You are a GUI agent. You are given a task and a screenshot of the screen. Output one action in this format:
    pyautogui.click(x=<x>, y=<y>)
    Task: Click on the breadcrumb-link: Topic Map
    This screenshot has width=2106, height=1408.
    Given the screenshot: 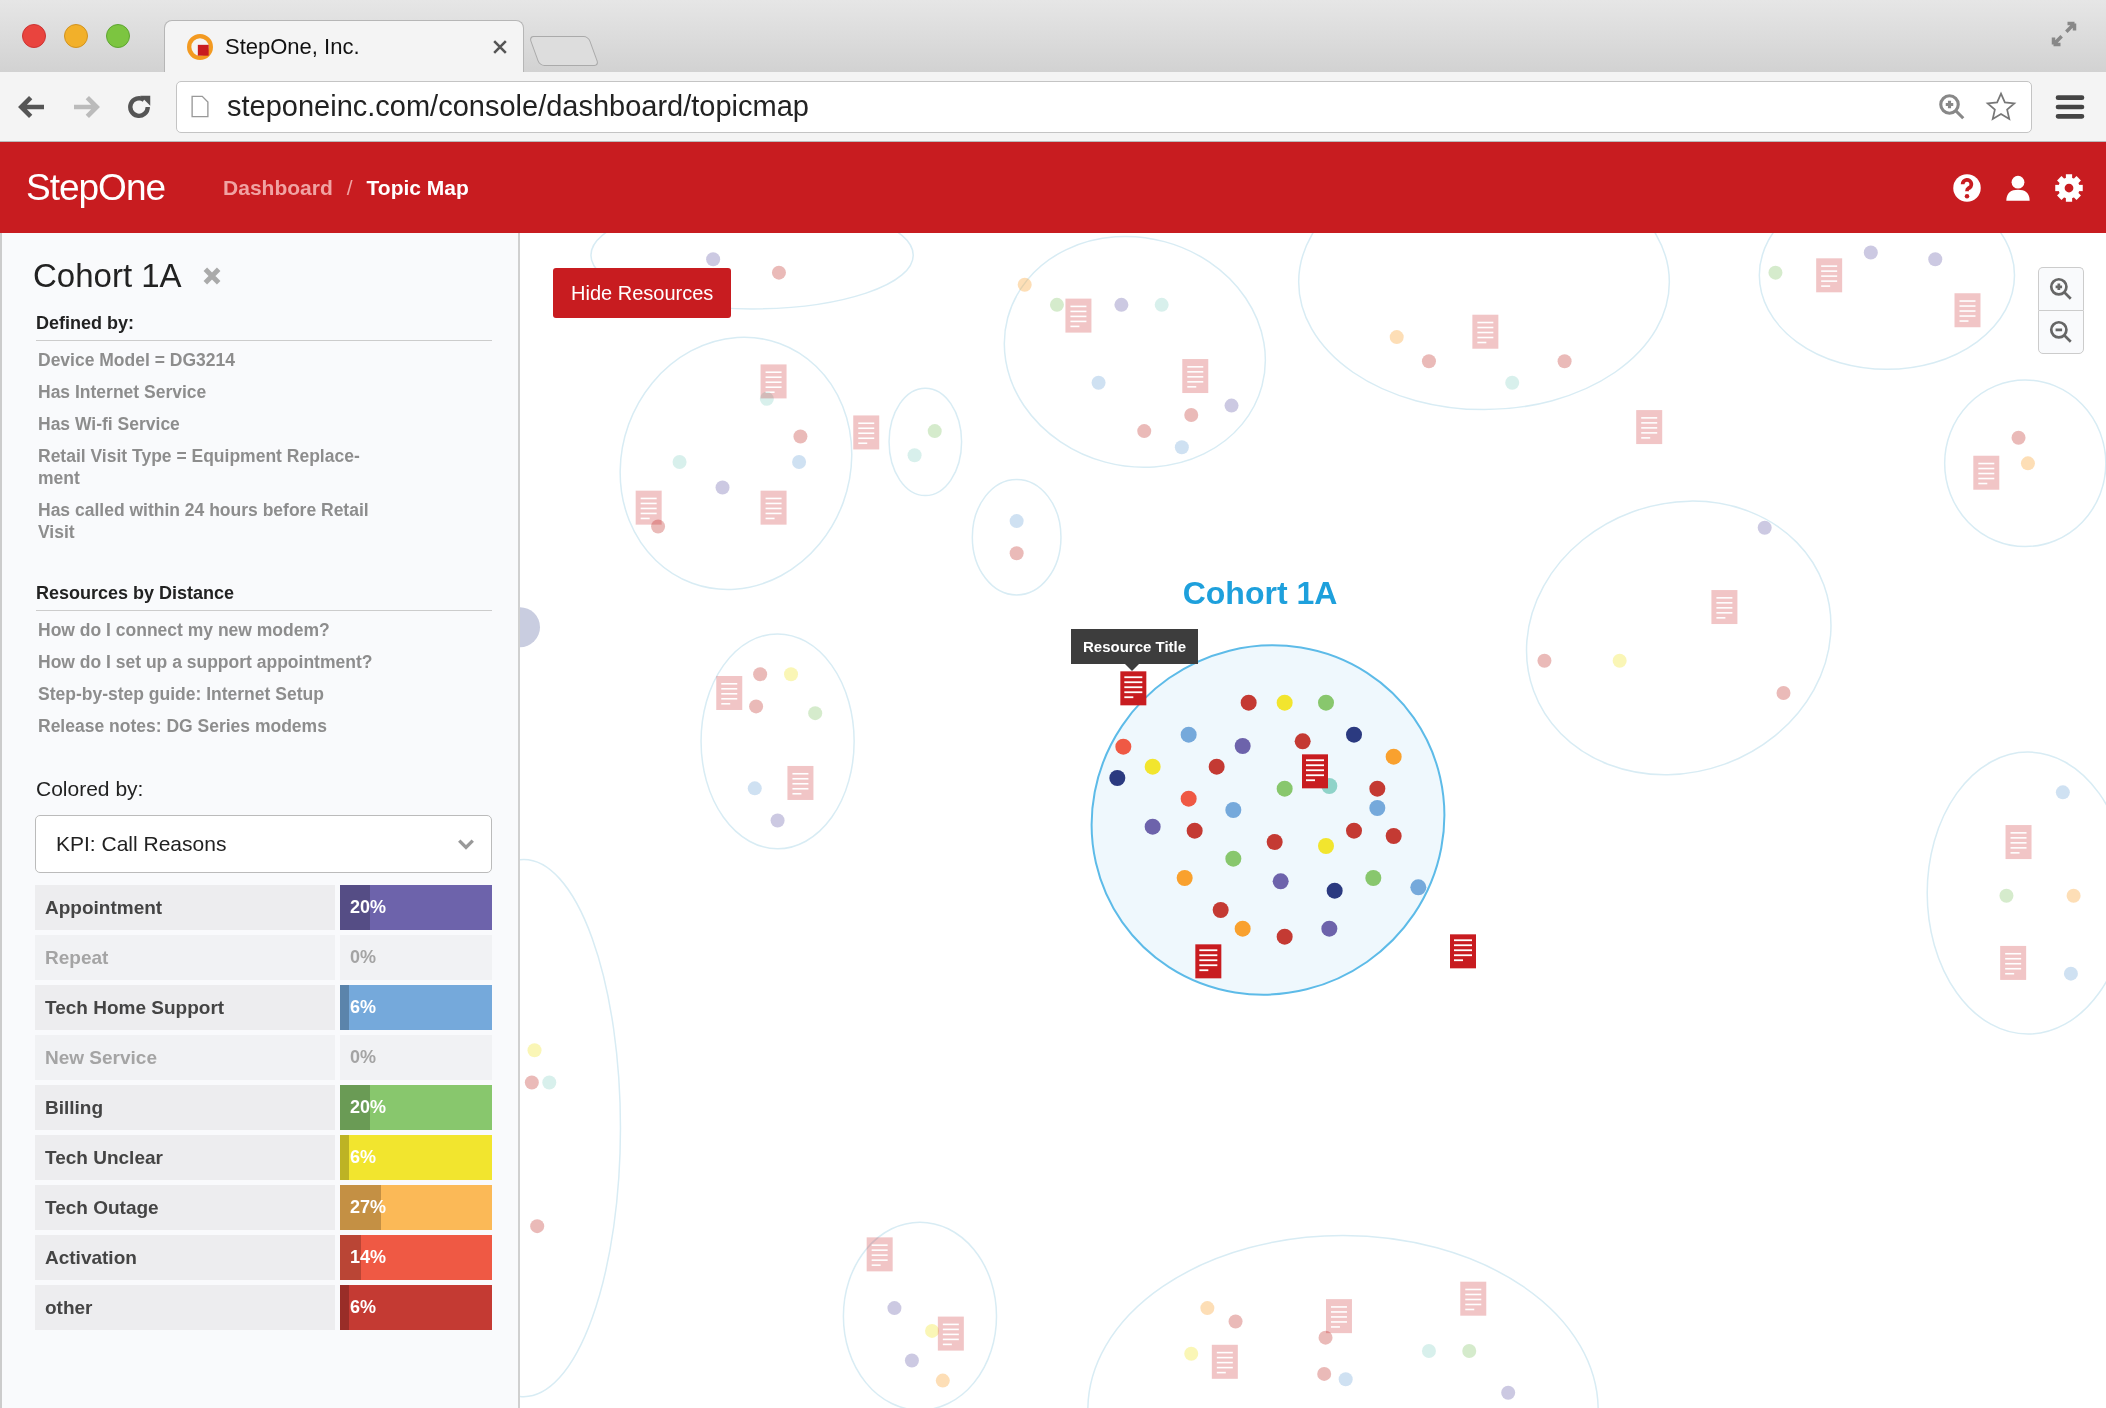 What is the action you would take?
    pyautogui.click(x=417, y=187)
    